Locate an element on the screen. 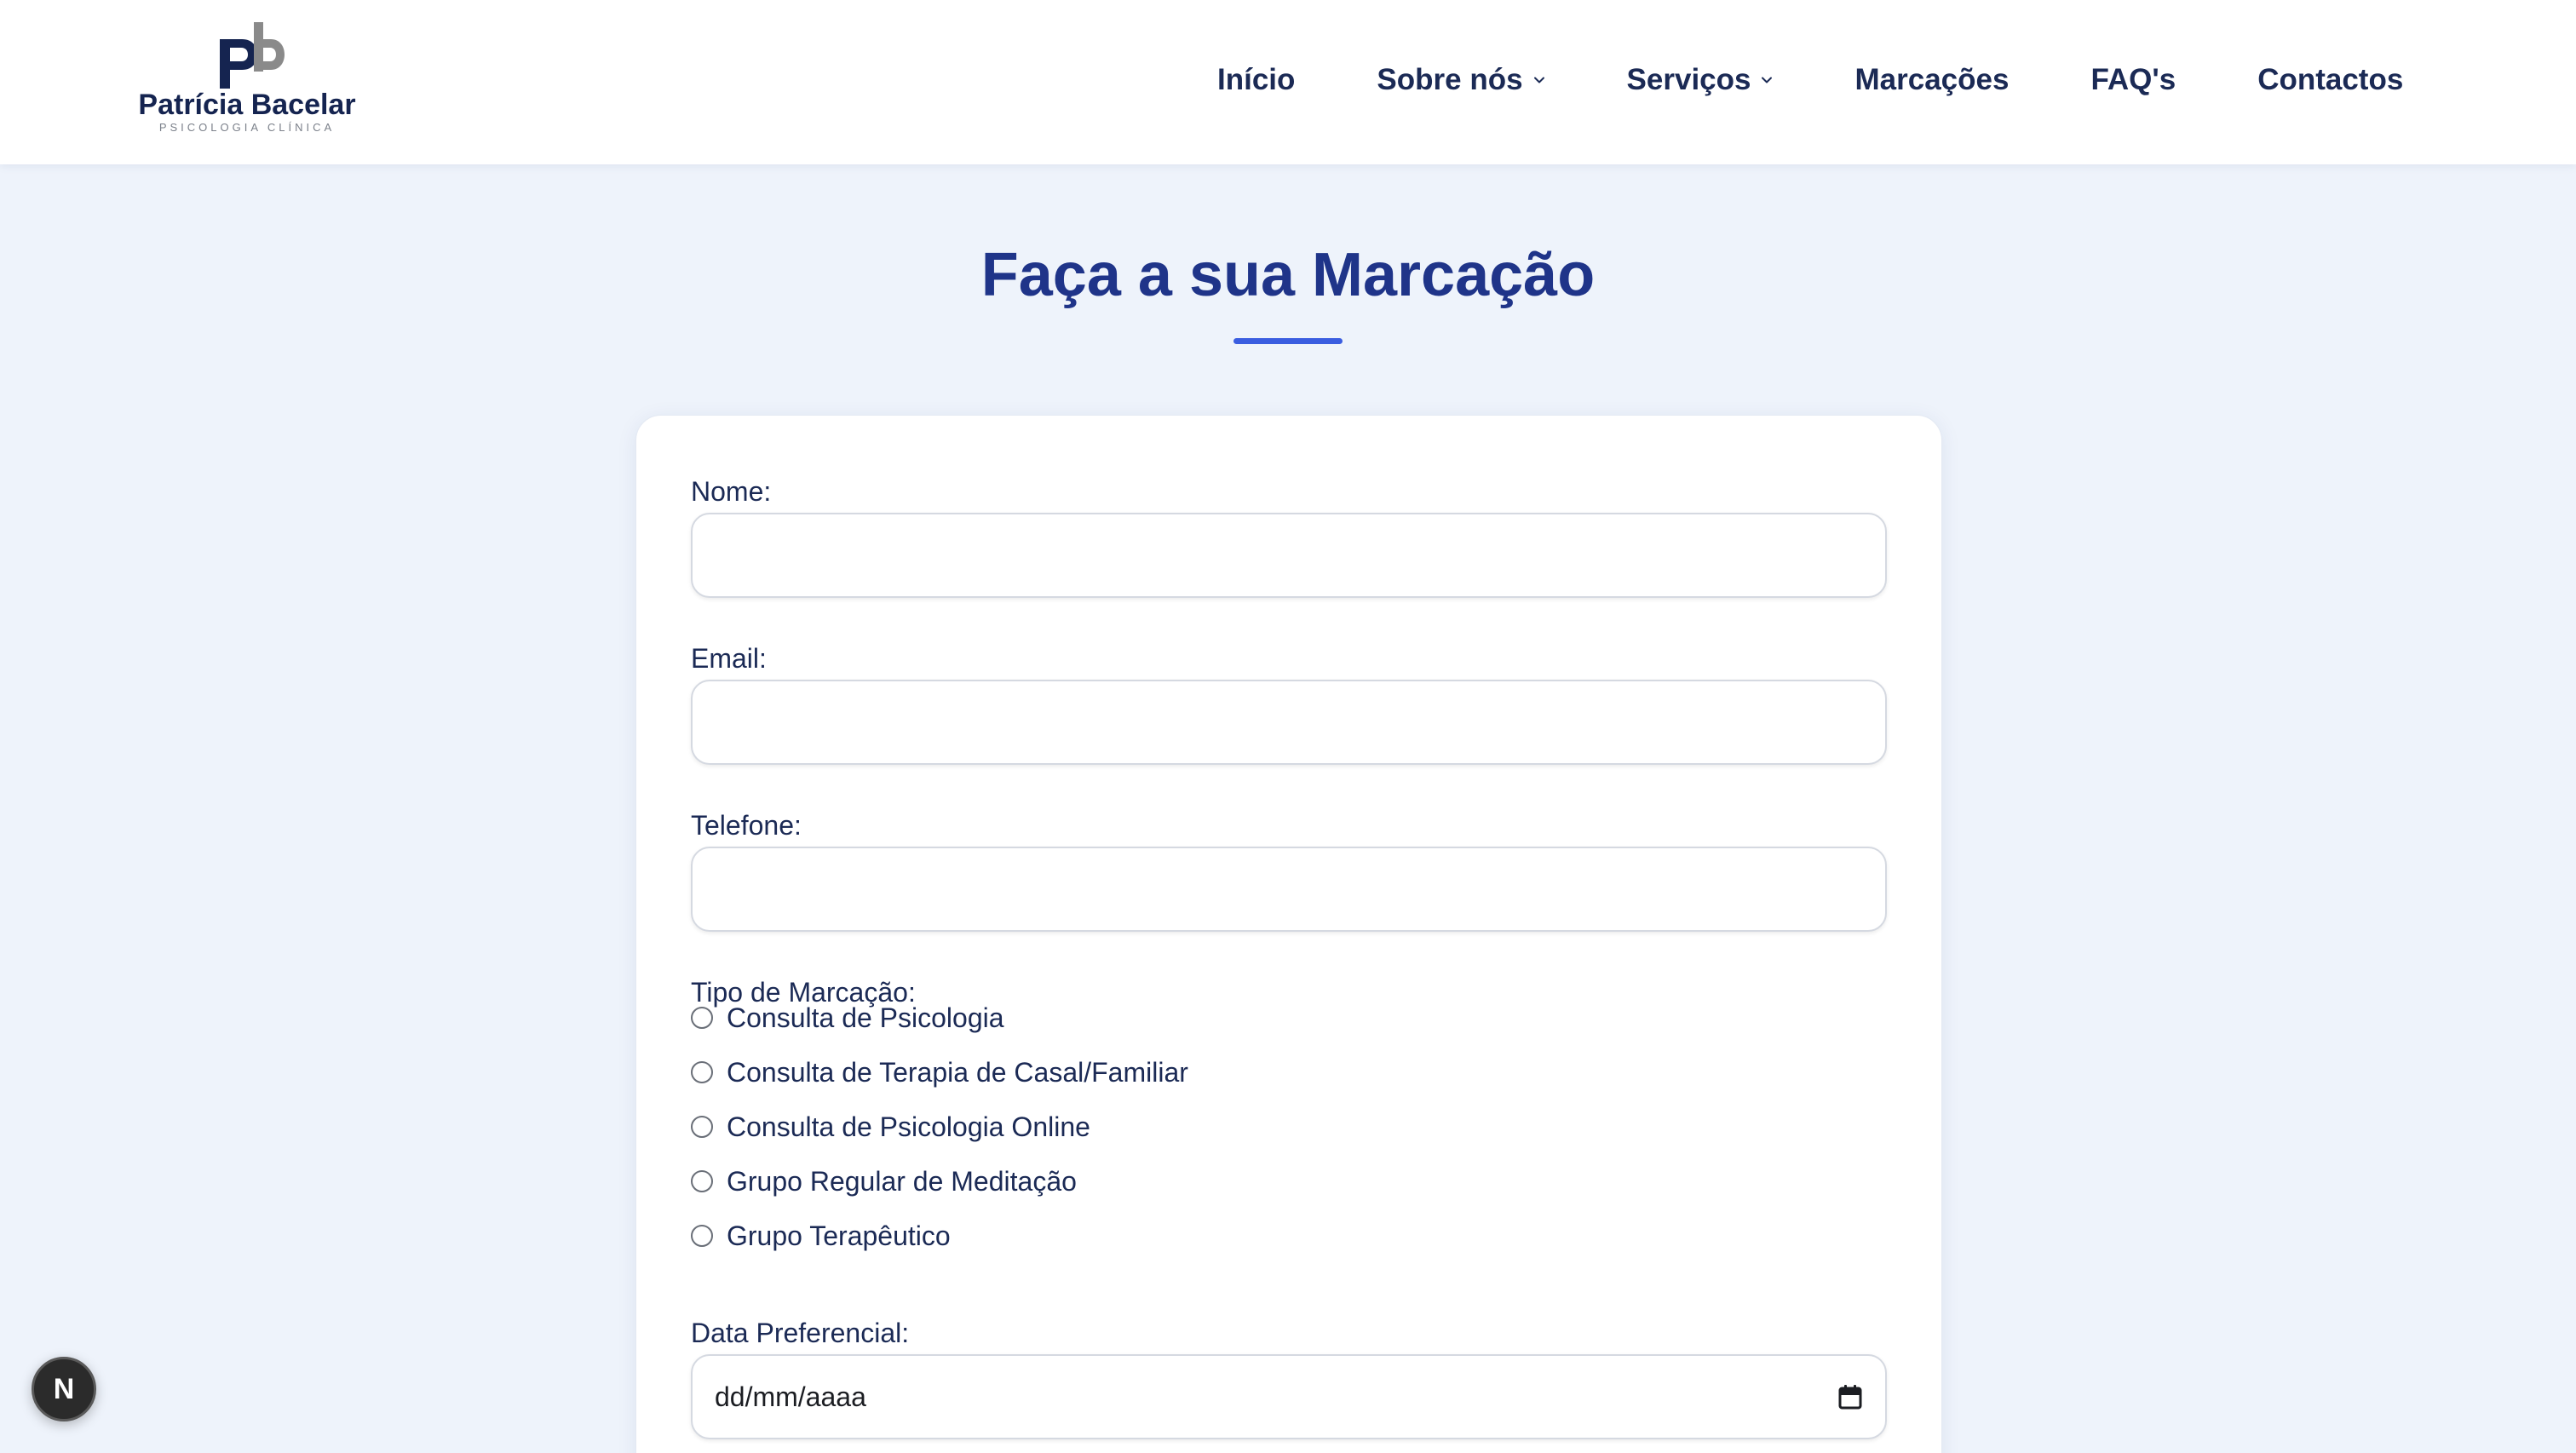  radio-terapia-casal-familiar: Consulta de Terapia de Casal/Familiar is located at coordinates (940, 1072).